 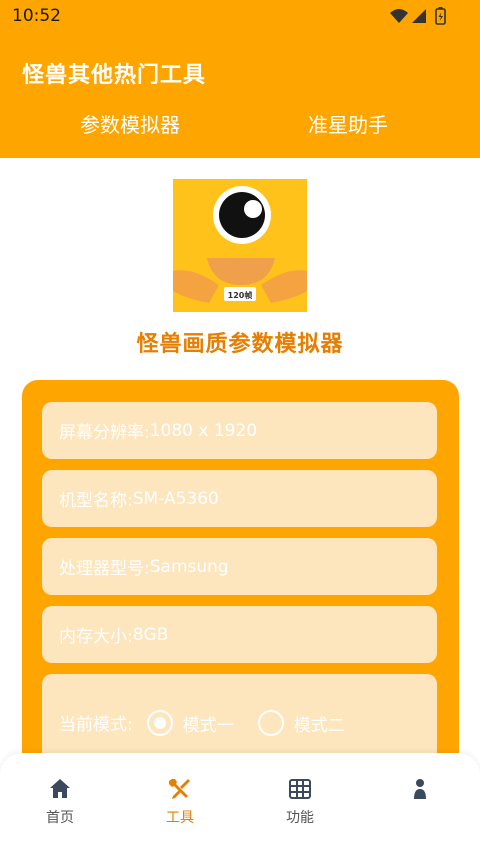 What do you see at coordinates (179, 789) in the screenshot?
I see `tools-icon` at bounding box center [179, 789].